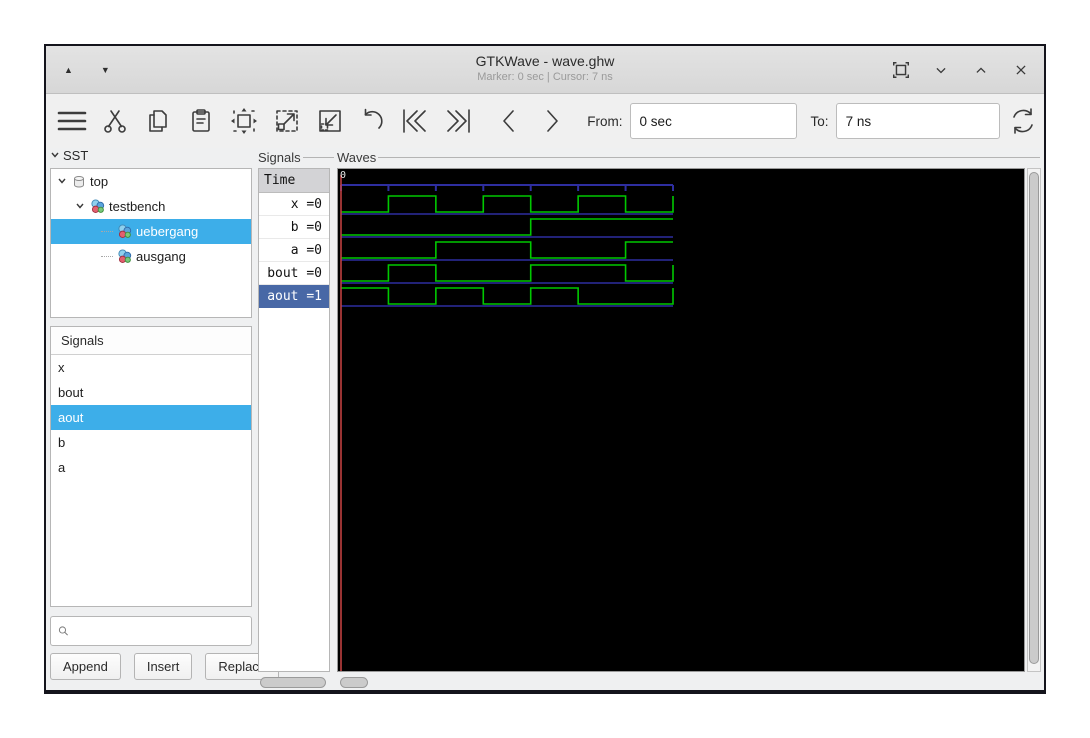 The width and height of the screenshot is (1090, 738). I want to click on sst-tree: top testbench uebergang ausgang, so click(151, 243).